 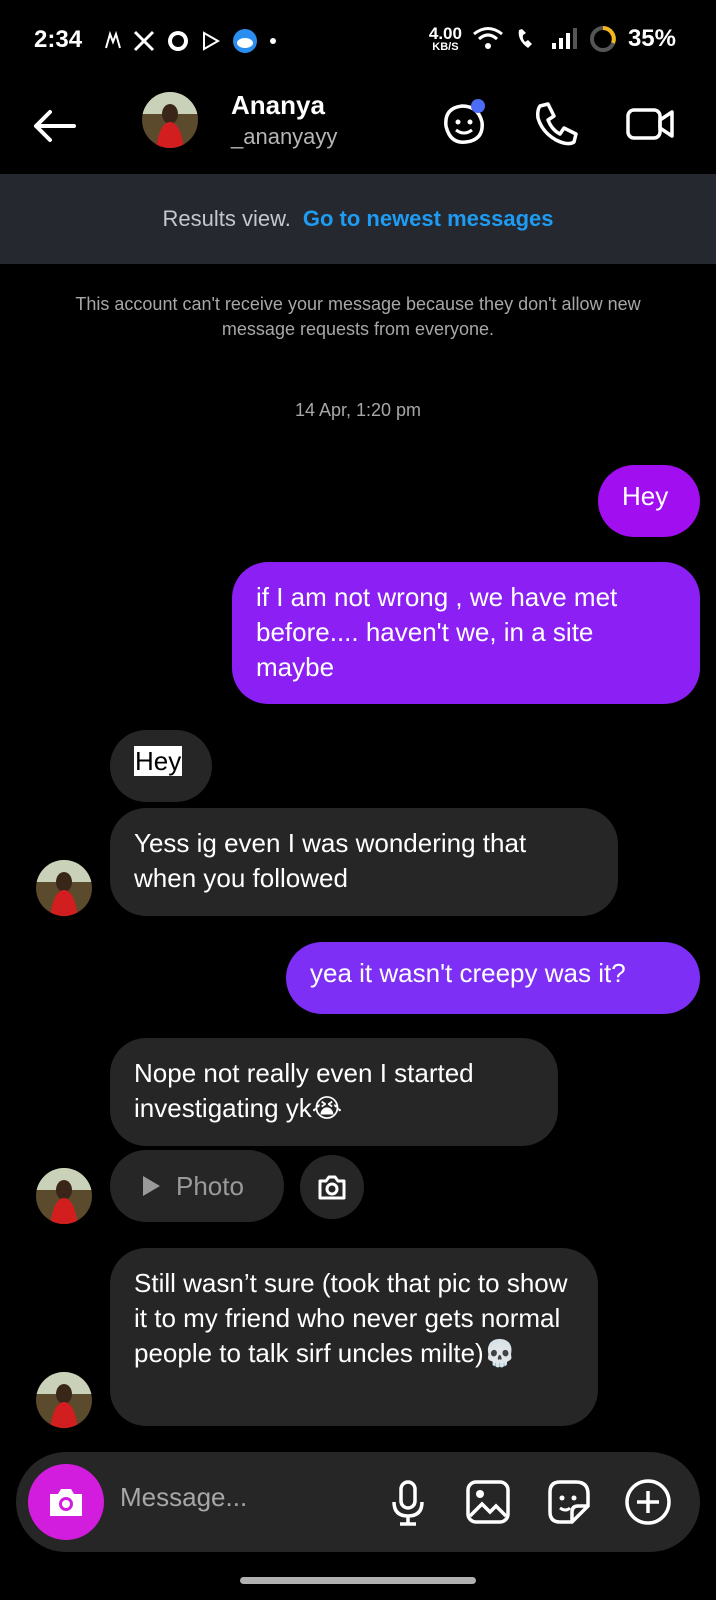 What do you see at coordinates (556, 124) in the screenshot?
I see `phone-icon` at bounding box center [556, 124].